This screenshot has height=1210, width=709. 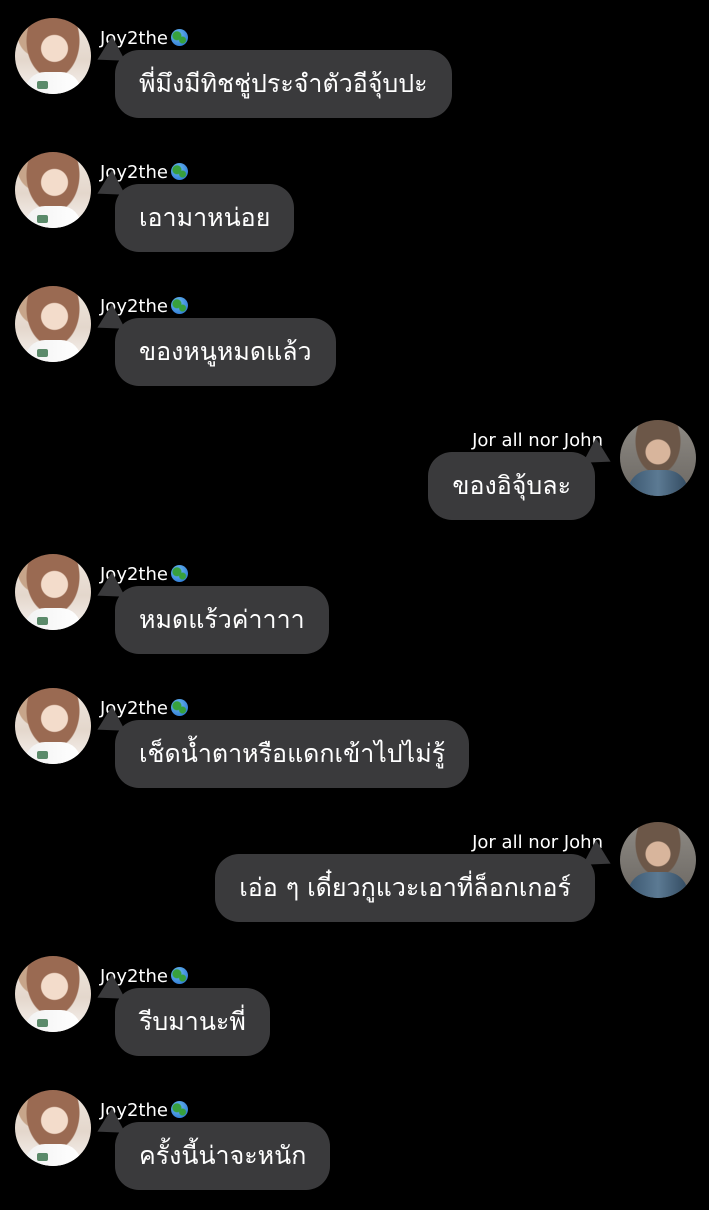 I want to click on message-row: Joy2the ของหนูหมดแล้ว, so click(x=354, y=346).